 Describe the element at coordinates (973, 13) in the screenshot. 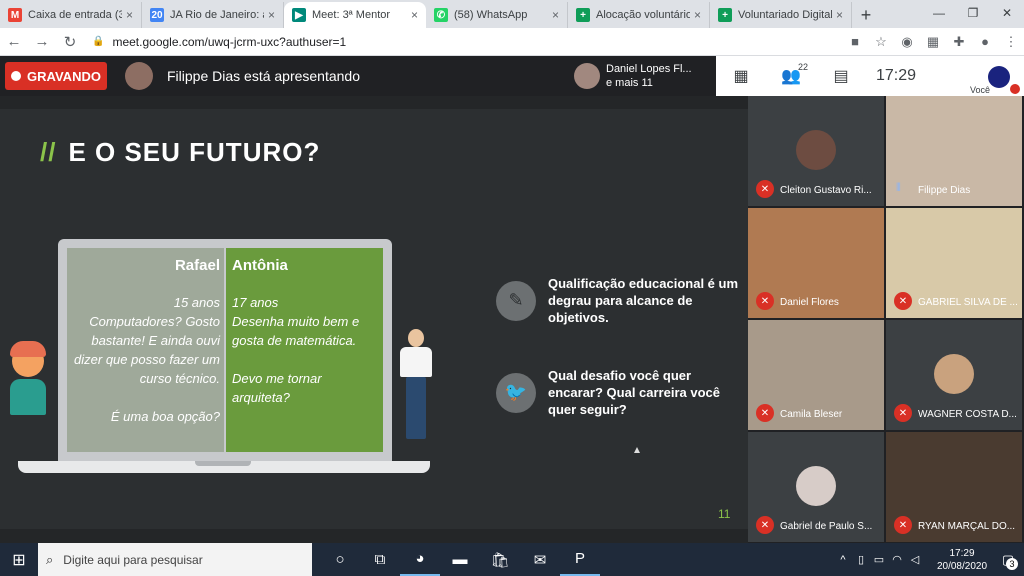

I see `restore-icon: ❐` at that location.